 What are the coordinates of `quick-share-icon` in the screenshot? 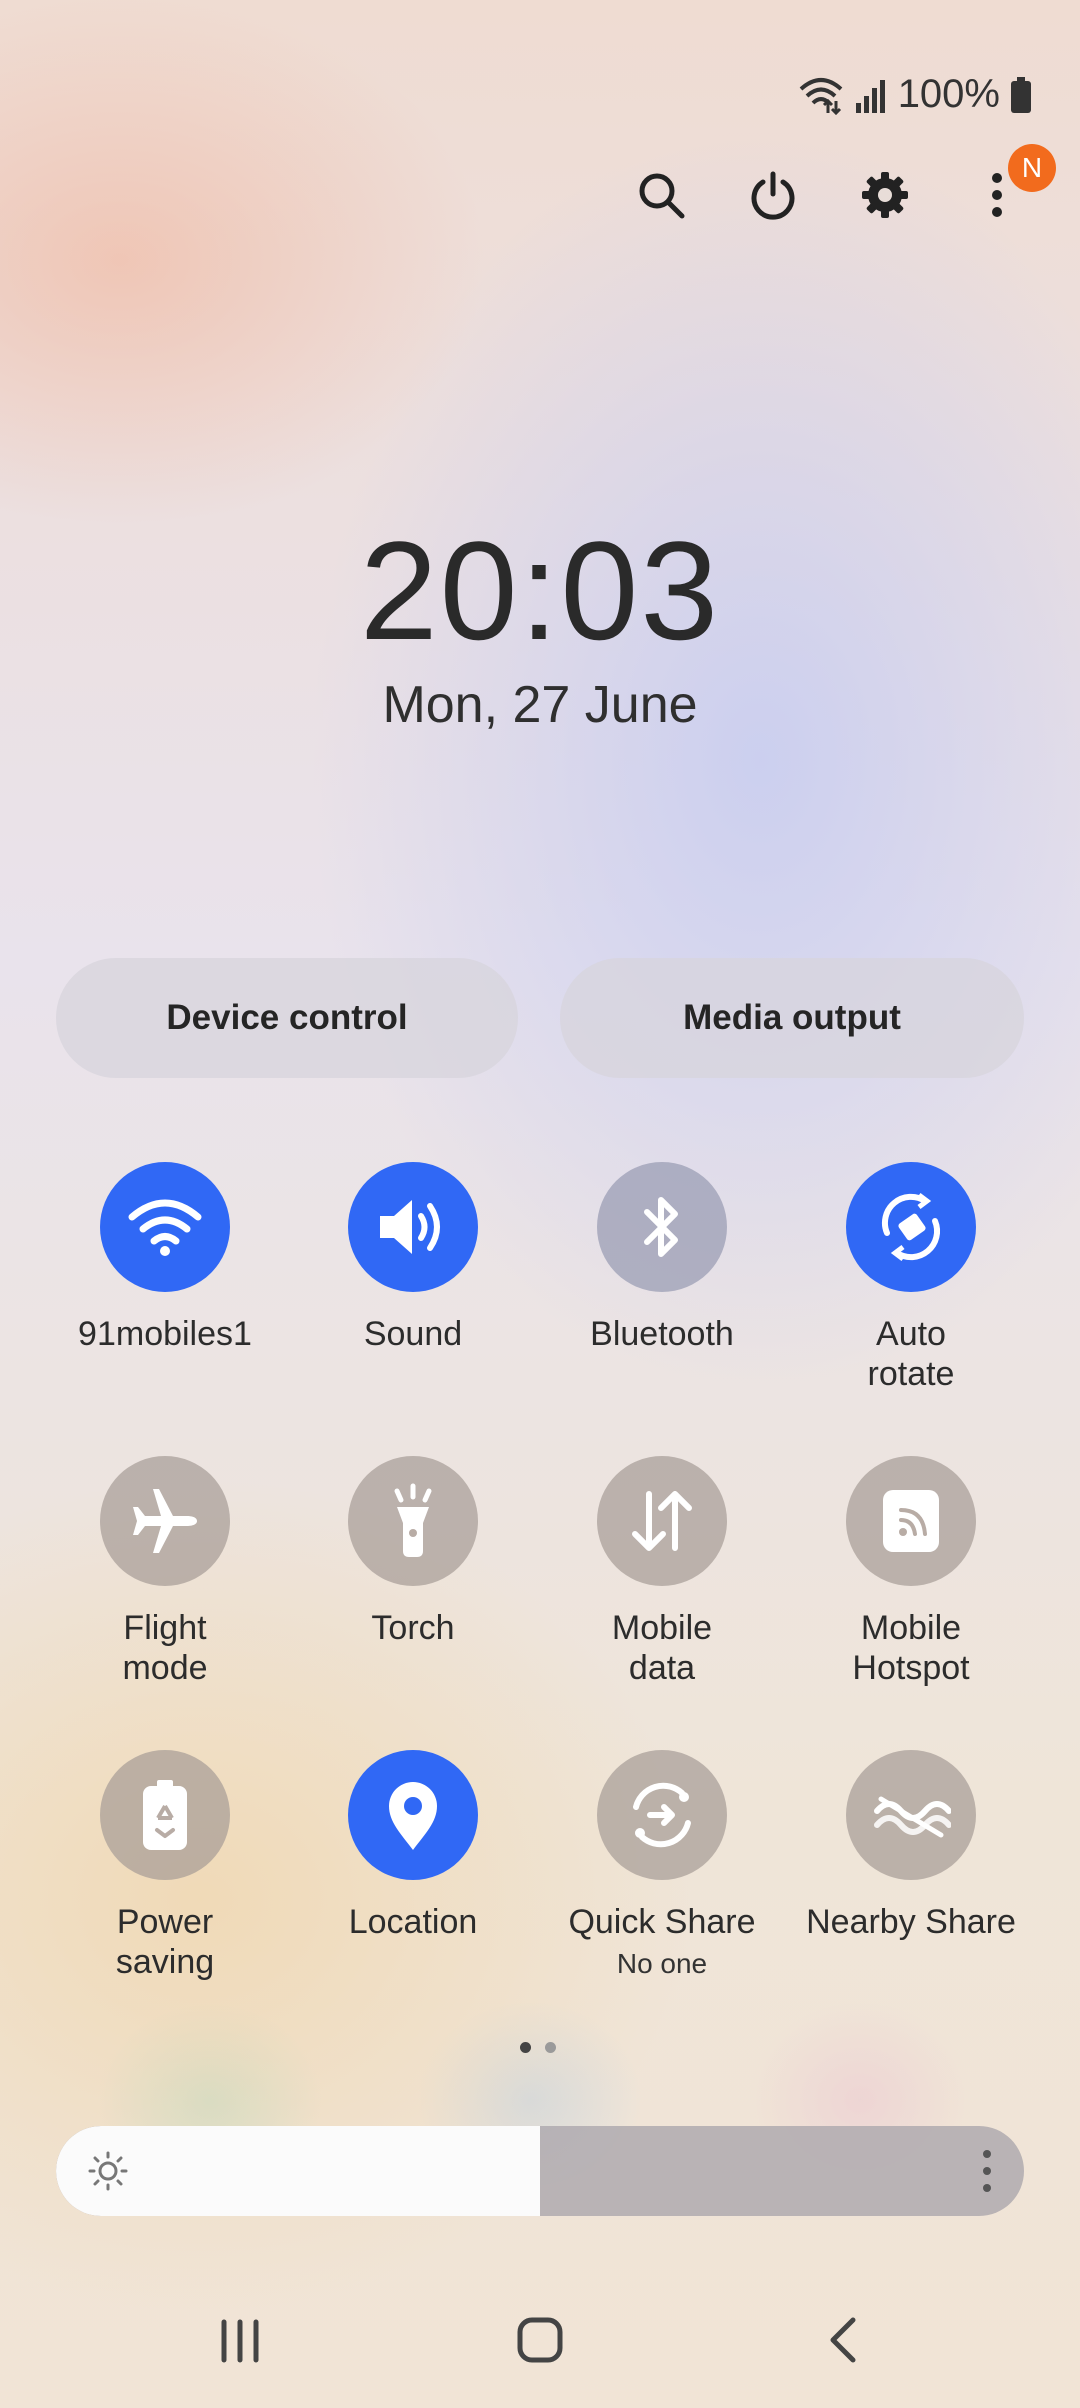 It's located at (662, 1815).